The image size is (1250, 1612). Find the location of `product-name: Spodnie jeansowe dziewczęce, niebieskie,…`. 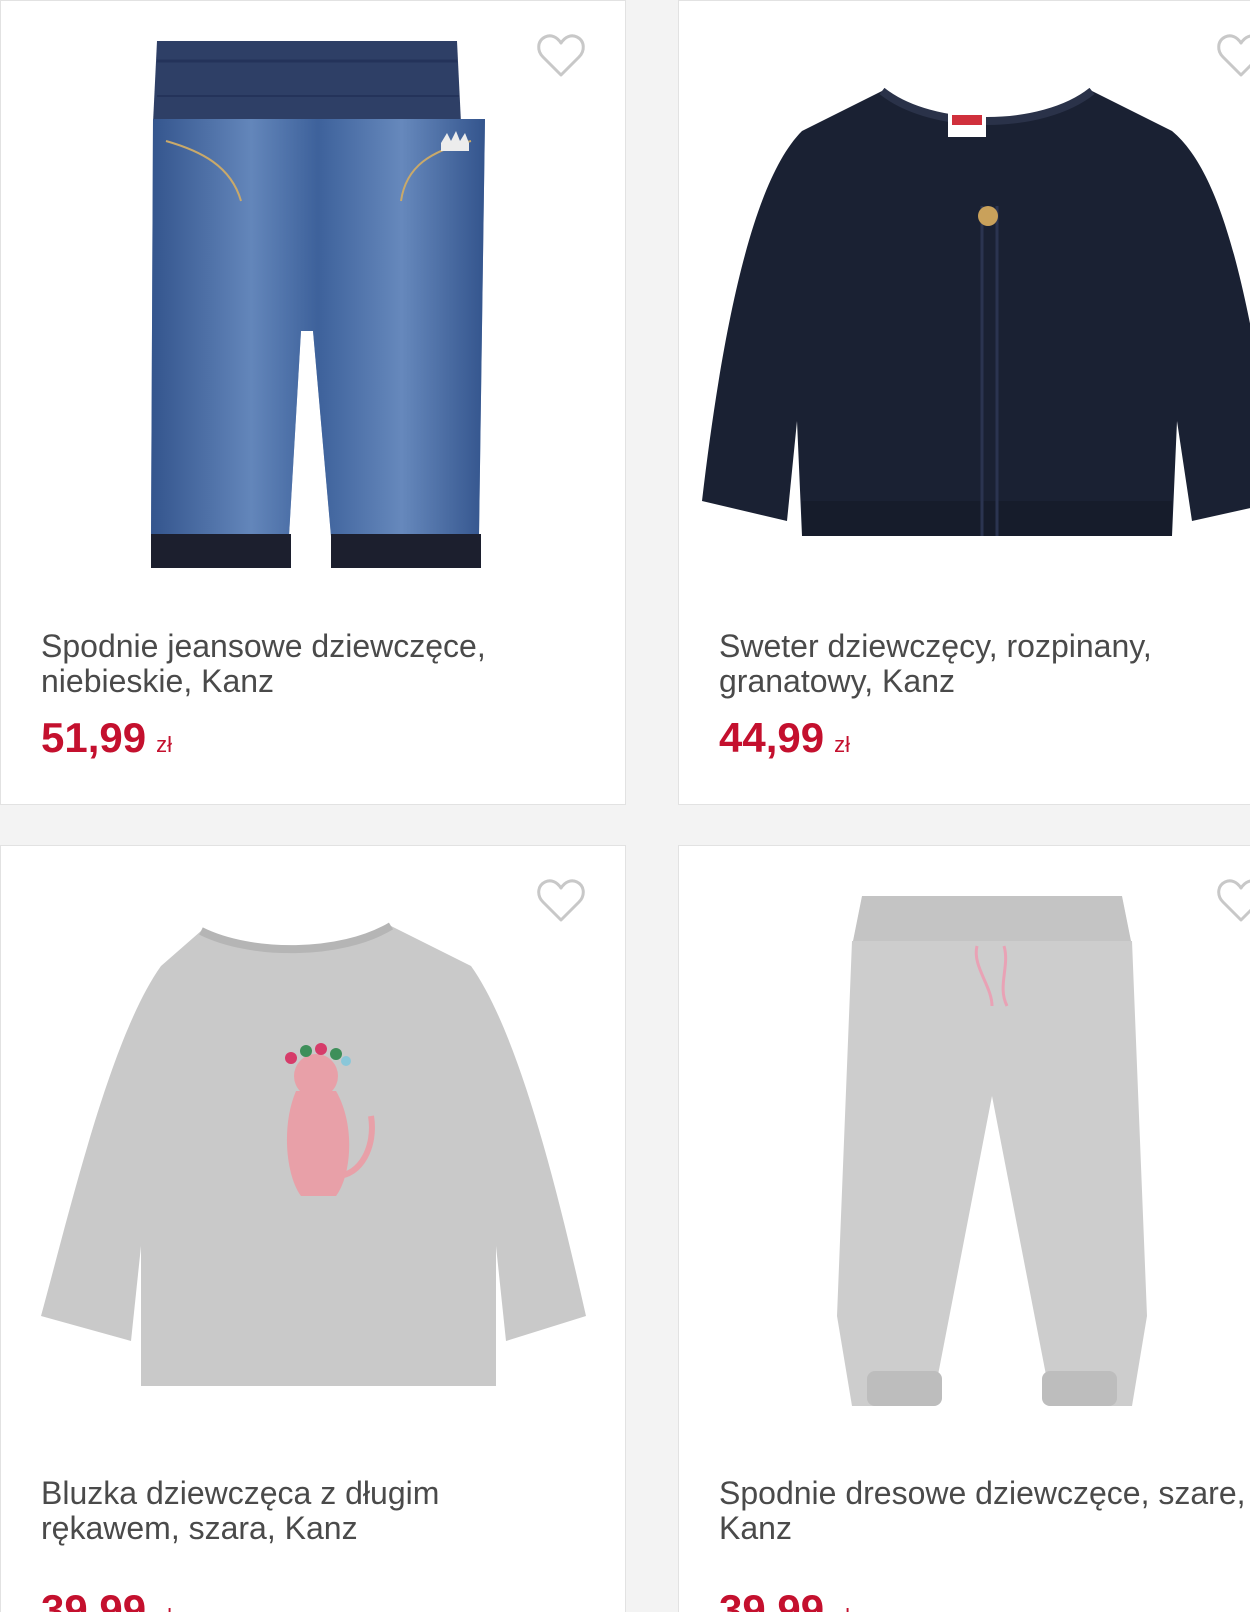

product-name: Spodnie jeansowe dziewczęce, niebieskie,… is located at coordinates (311, 664).